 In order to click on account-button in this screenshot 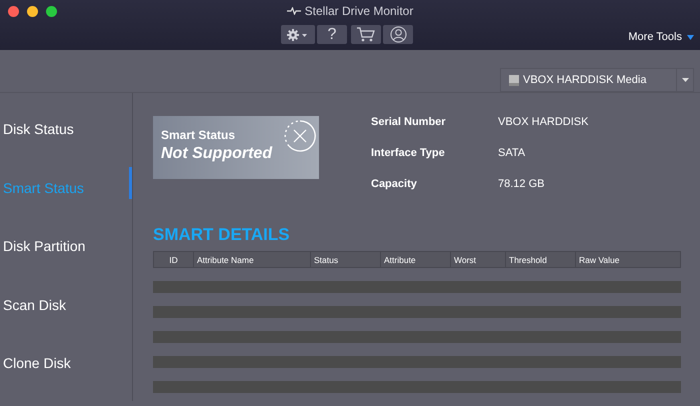, I will do `click(398, 34)`.